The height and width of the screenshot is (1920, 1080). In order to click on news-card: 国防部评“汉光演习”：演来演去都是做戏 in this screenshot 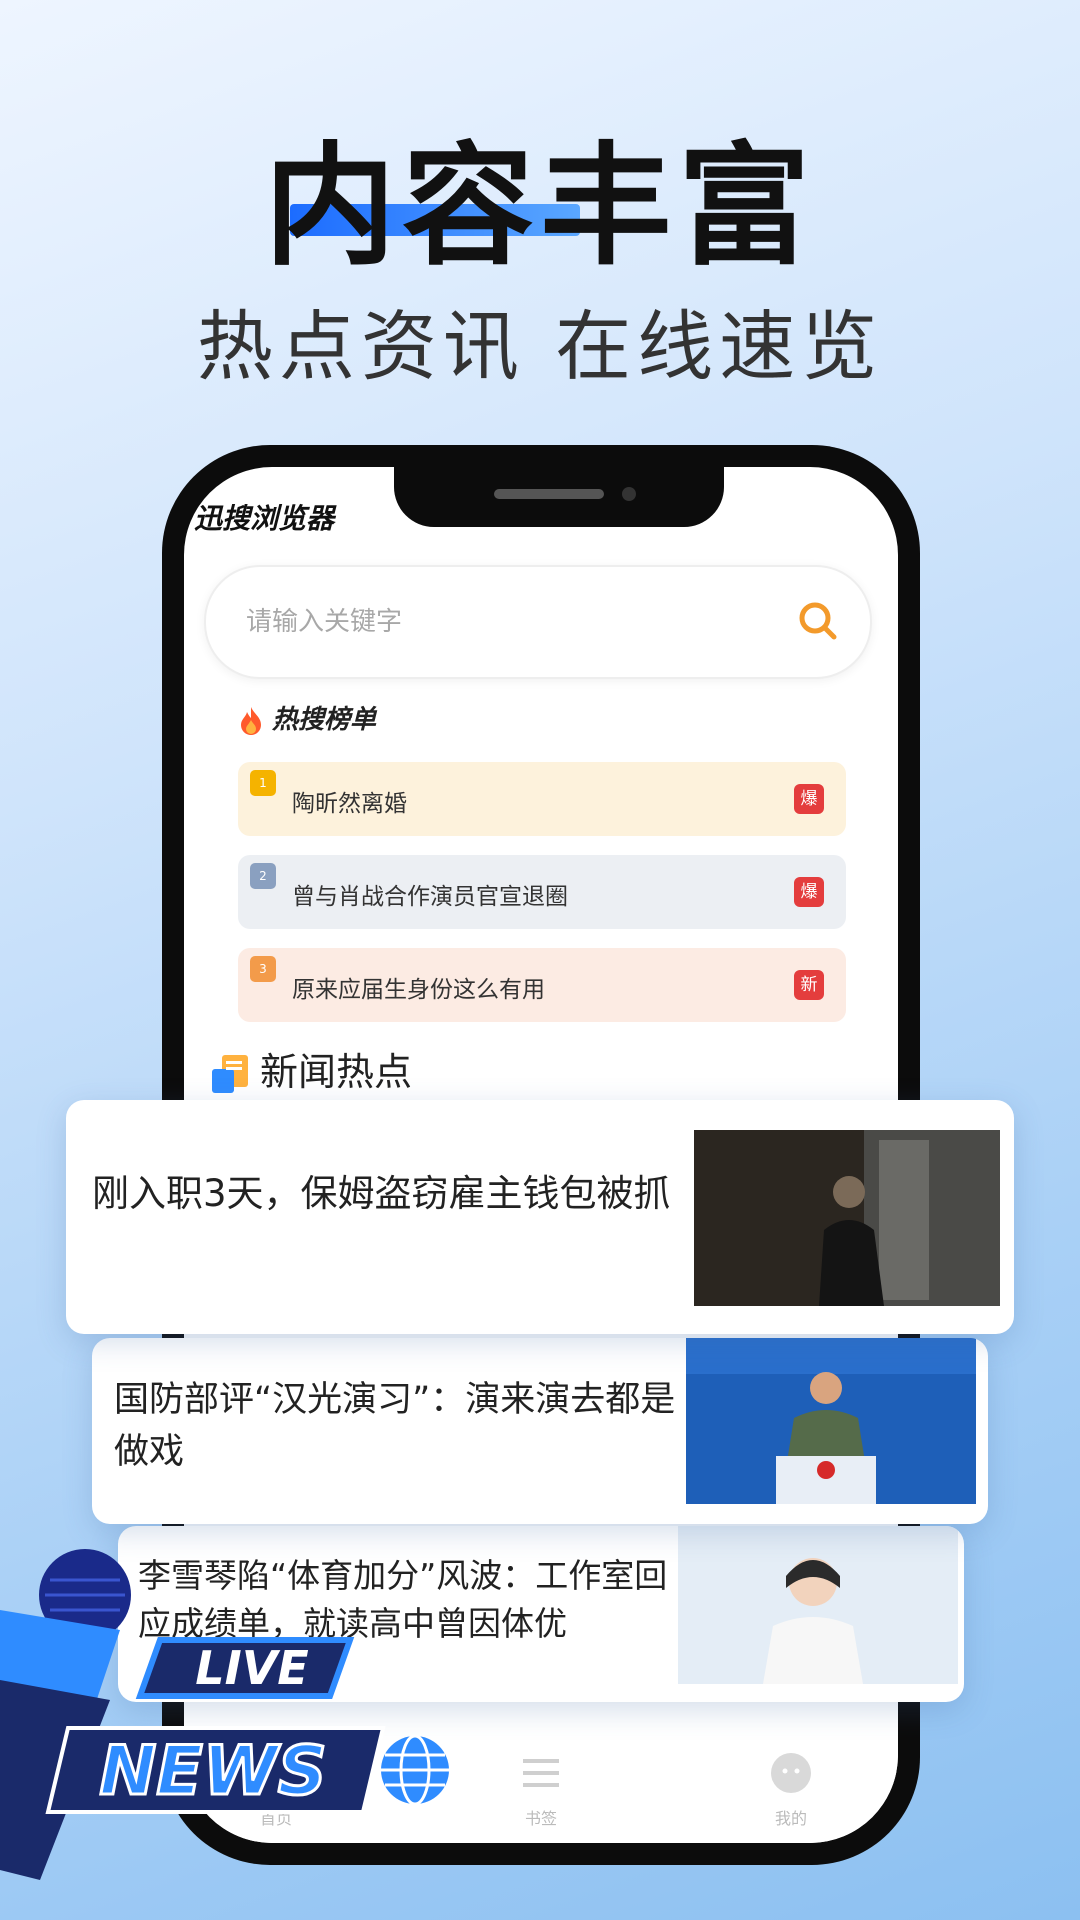, I will do `click(540, 1431)`.